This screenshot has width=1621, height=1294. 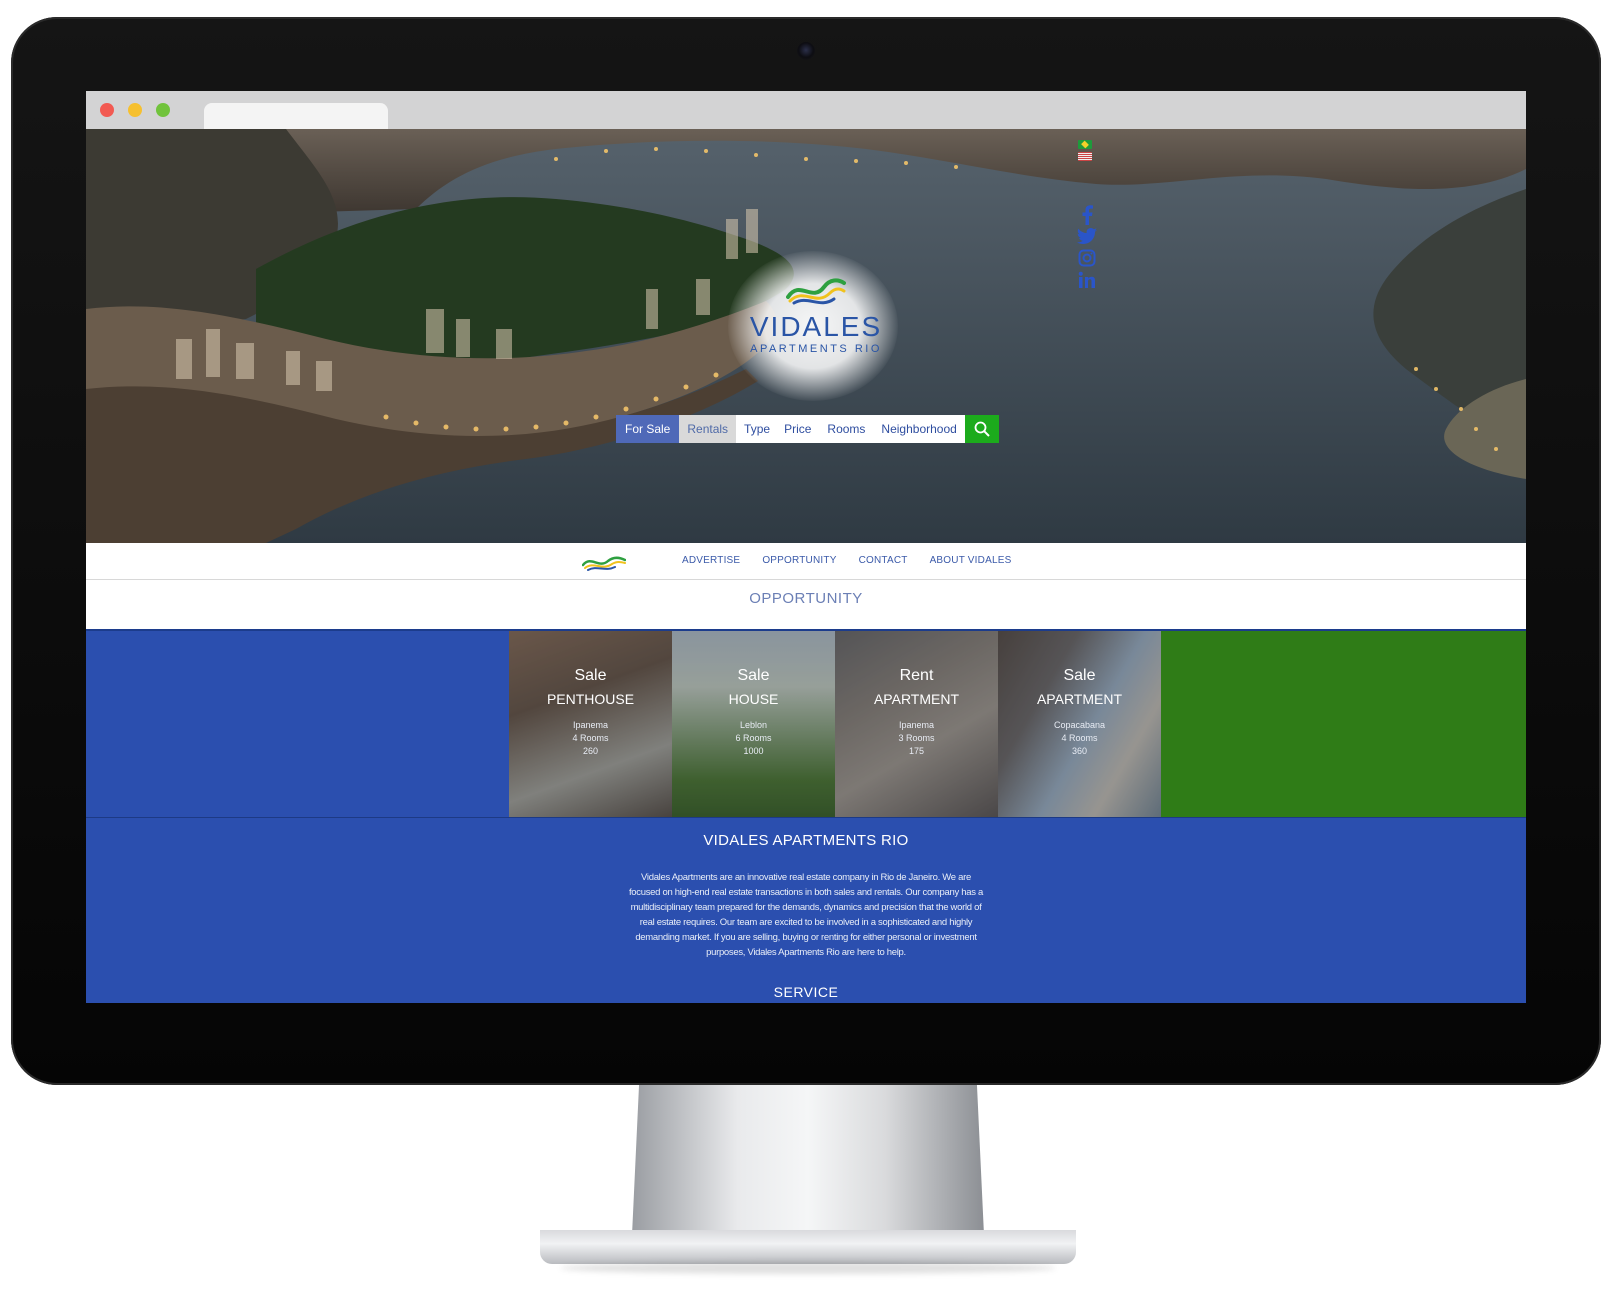 What do you see at coordinates (816, 291) in the screenshot?
I see `vidales-logo-icon` at bounding box center [816, 291].